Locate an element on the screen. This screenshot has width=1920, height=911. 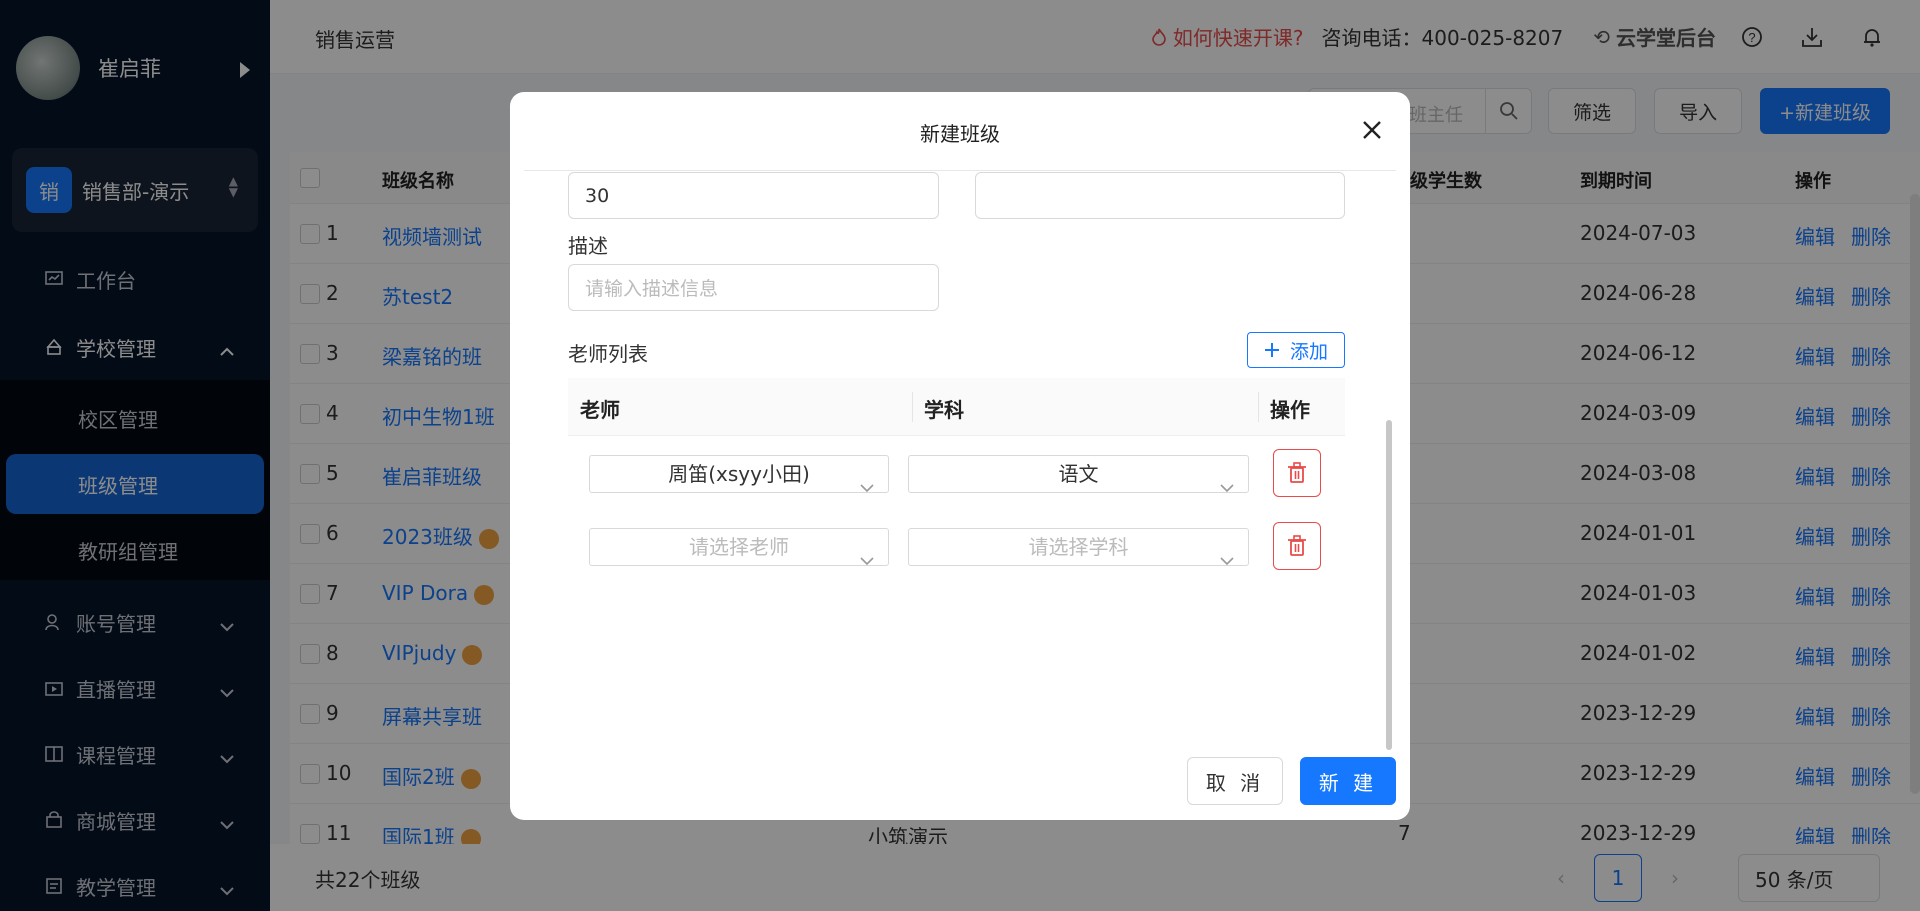
secondary-input is located at coordinates (1160, 195).